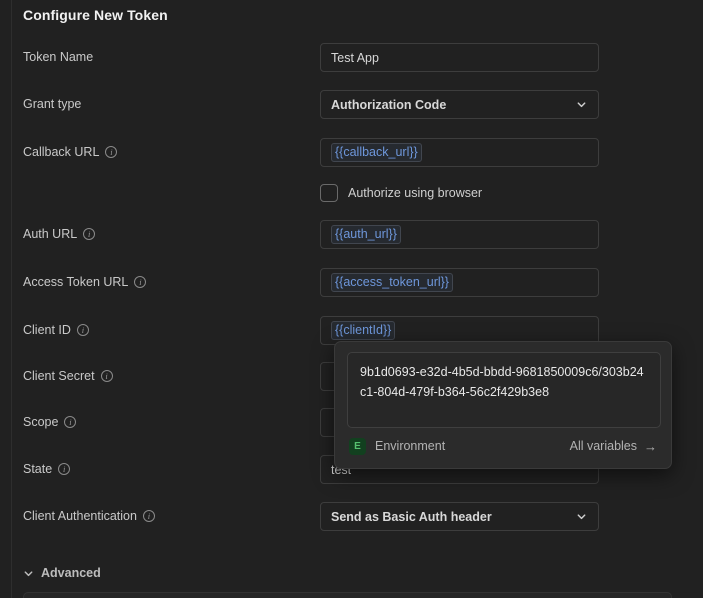 The image size is (703, 598). Describe the element at coordinates (71, 573) in the screenshot. I see `advanced-label: Advanced` at that location.